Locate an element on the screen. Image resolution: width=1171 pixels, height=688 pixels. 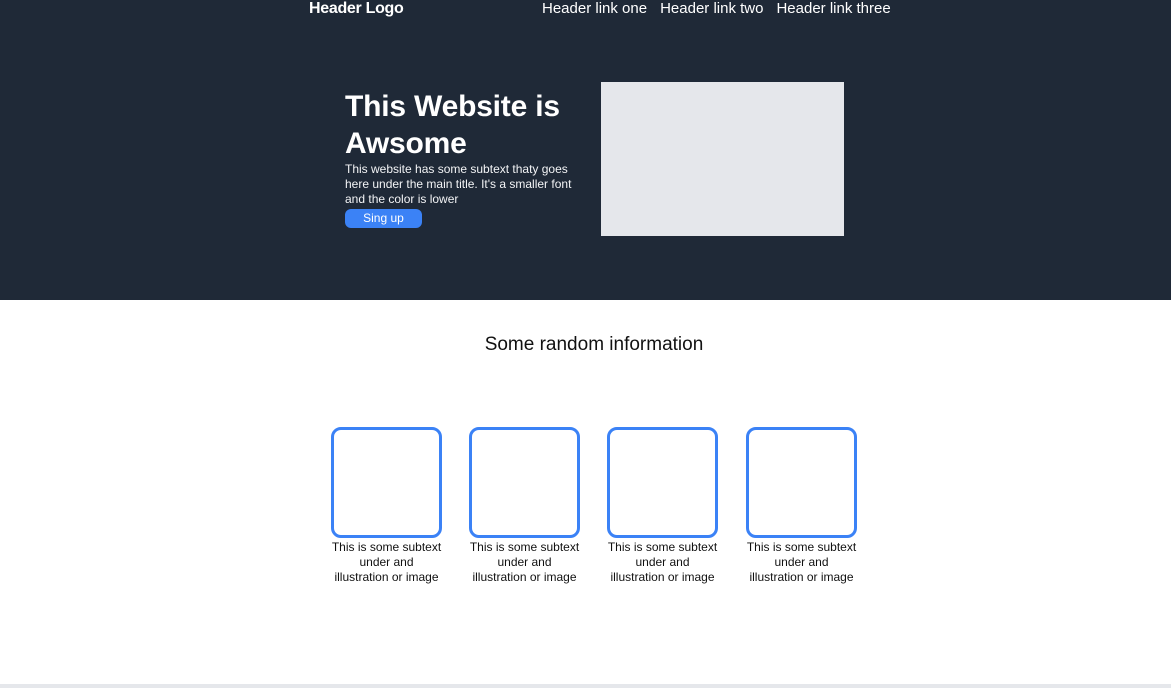
header-link-two: Header link two is located at coordinates (711, 9).